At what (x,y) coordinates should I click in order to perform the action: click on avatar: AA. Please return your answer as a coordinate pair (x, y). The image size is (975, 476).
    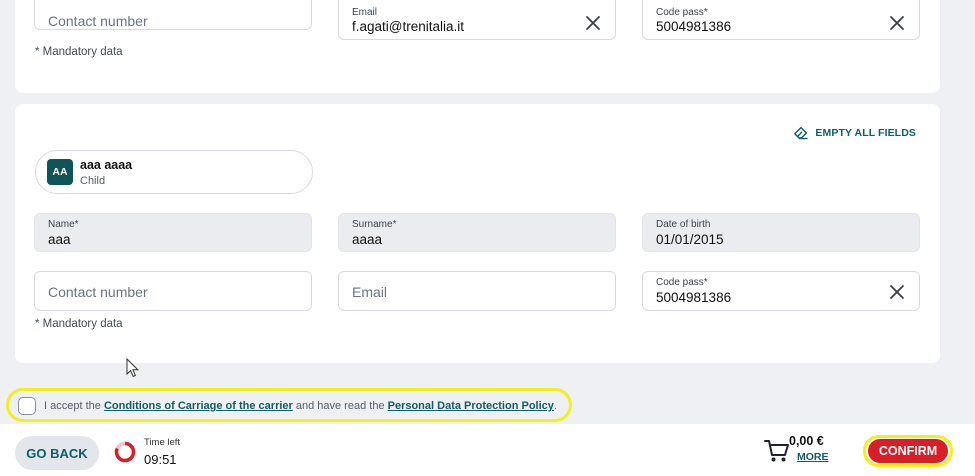
    Looking at the image, I should click on (60, 172).